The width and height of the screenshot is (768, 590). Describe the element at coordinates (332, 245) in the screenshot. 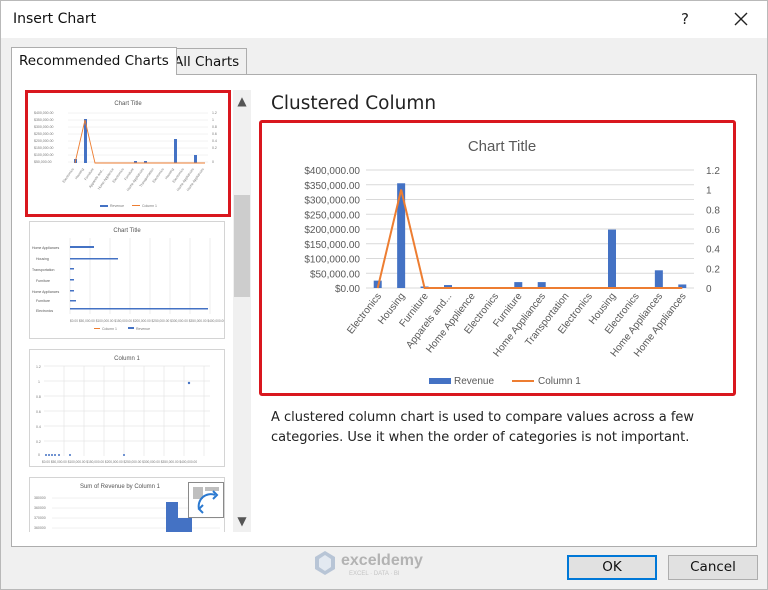

I see `y-tick-label: $150,000.00` at that location.